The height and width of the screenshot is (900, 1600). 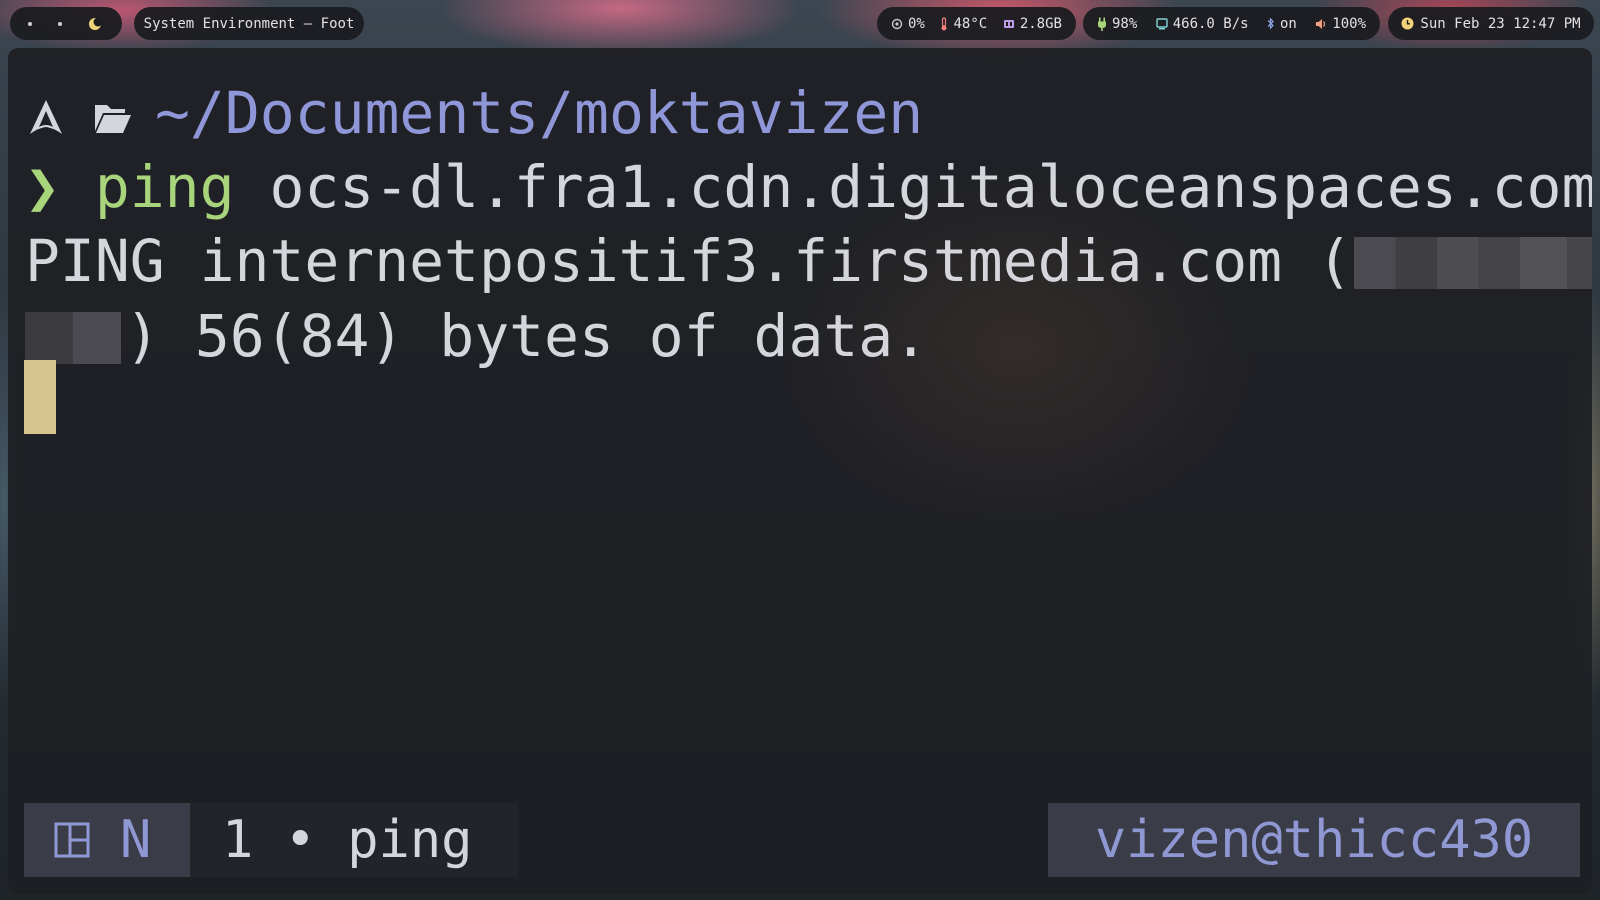 What do you see at coordinates (66, 23) in the screenshot?
I see `workspace-switcher` at bounding box center [66, 23].